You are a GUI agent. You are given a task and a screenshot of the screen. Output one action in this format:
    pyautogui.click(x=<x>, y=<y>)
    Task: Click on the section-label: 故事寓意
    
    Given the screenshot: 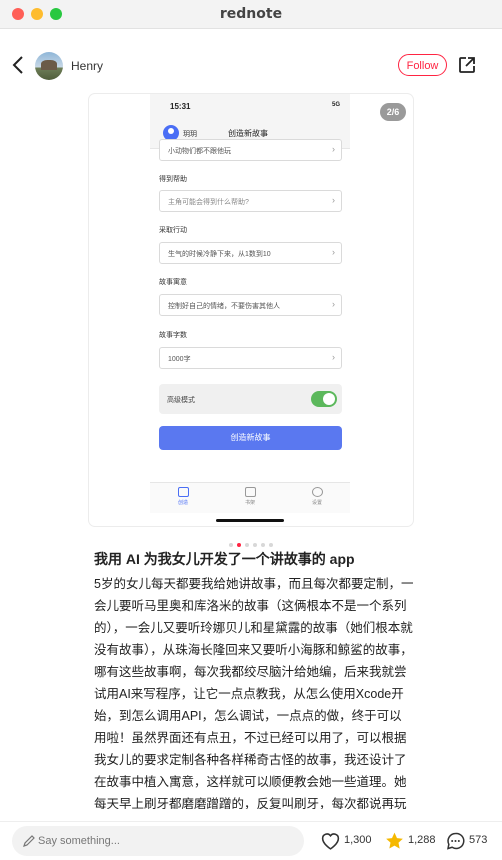 What is the action you would take?
    pyautogui.click(x=173, y=282)
    